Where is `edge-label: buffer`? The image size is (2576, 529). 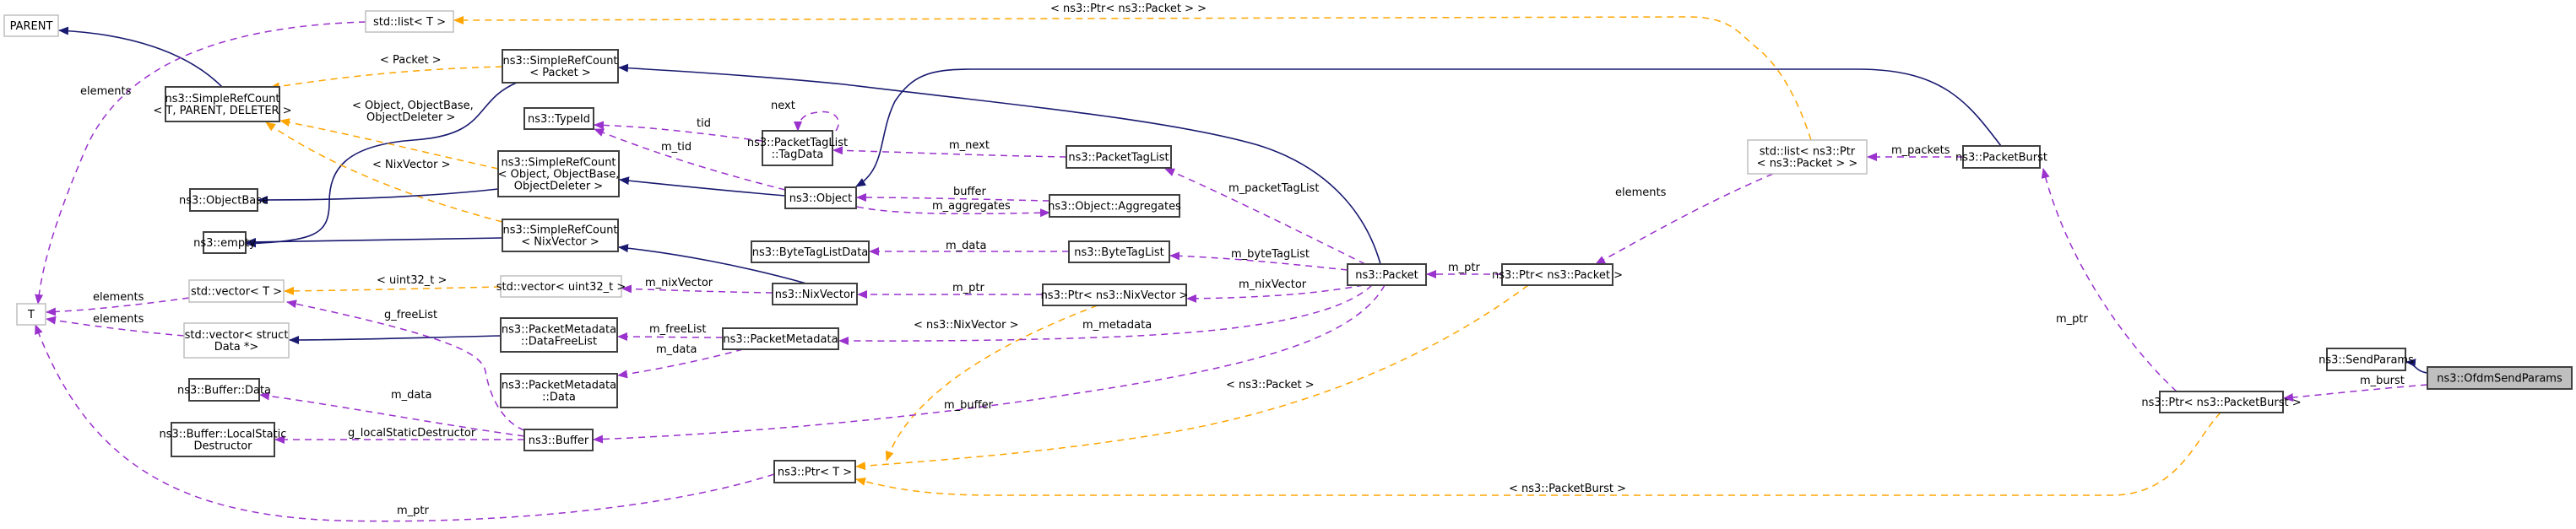
edge-label: buffer is located at coordinates (970, 192).